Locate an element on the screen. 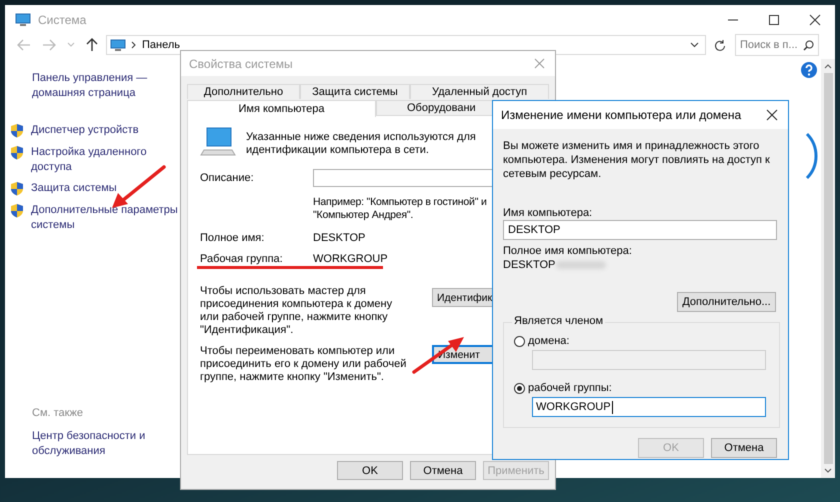 Image resolution: width=840 pixels, height=502 pixels. arc-icon is located at coordinates (812, 156).